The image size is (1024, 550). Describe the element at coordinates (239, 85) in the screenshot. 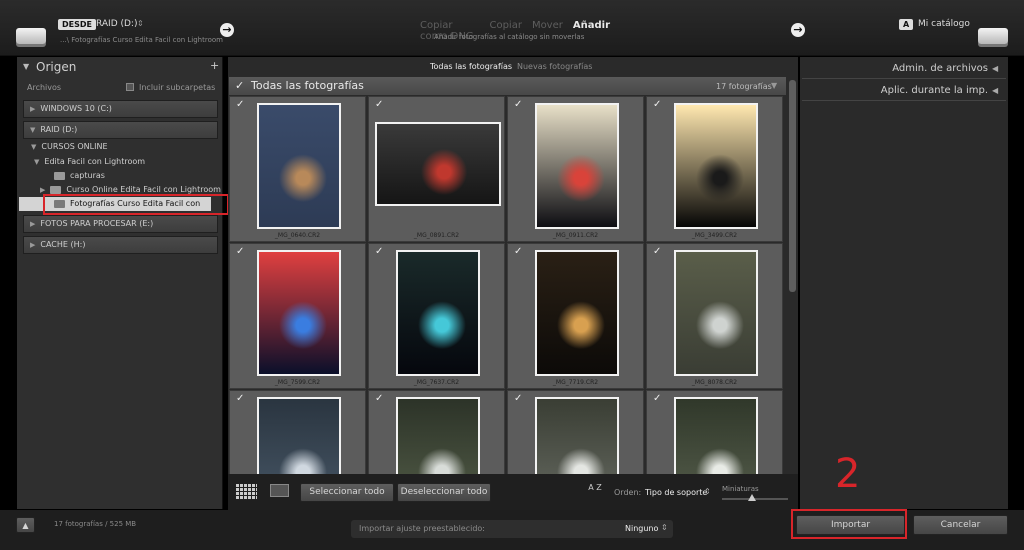

I see `select-all-checkbox-icon: ✓` at that location.